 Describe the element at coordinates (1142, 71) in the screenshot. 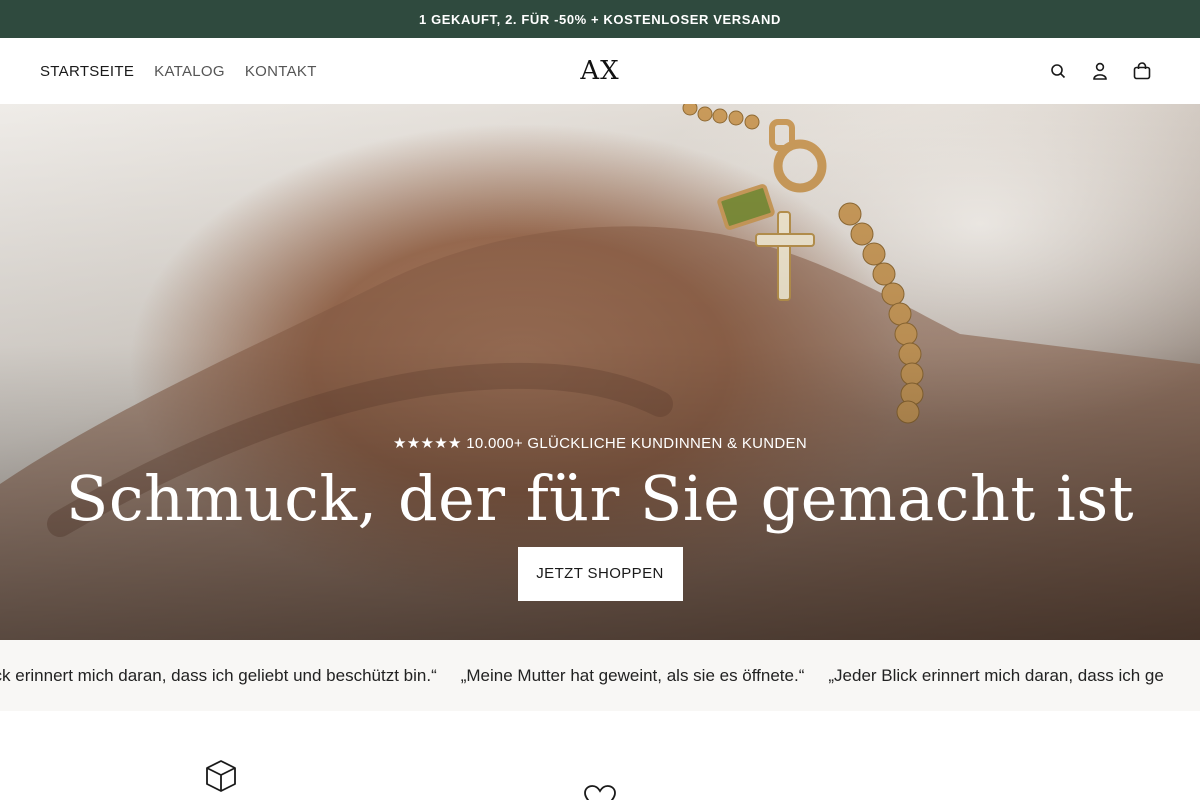

I see `cart-icon` at that location.